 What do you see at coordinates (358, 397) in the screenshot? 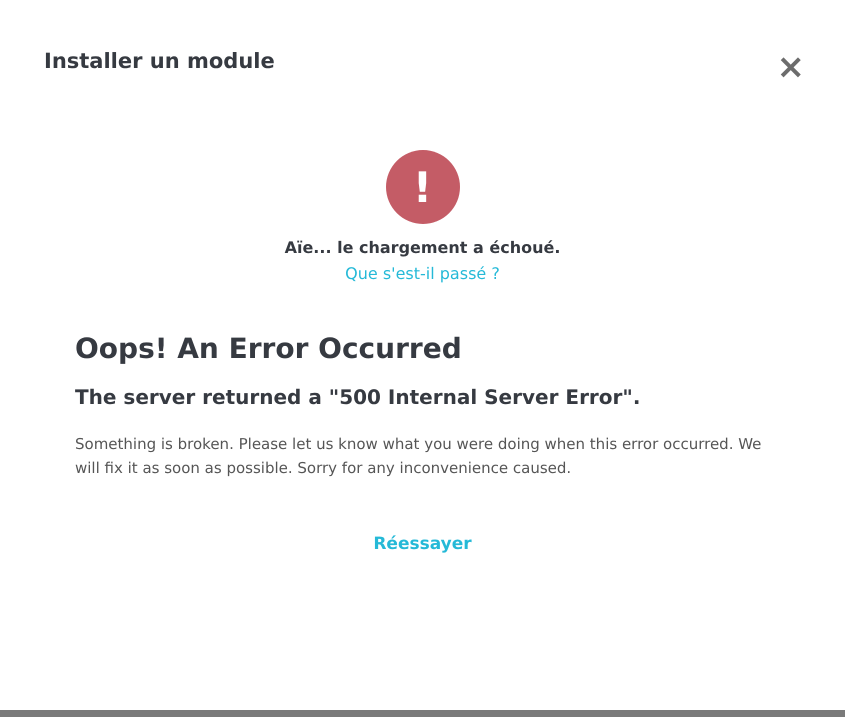
I see `error-subheading: The server returned a "500 Internal Server Error".` at bounding box center [358, 397].